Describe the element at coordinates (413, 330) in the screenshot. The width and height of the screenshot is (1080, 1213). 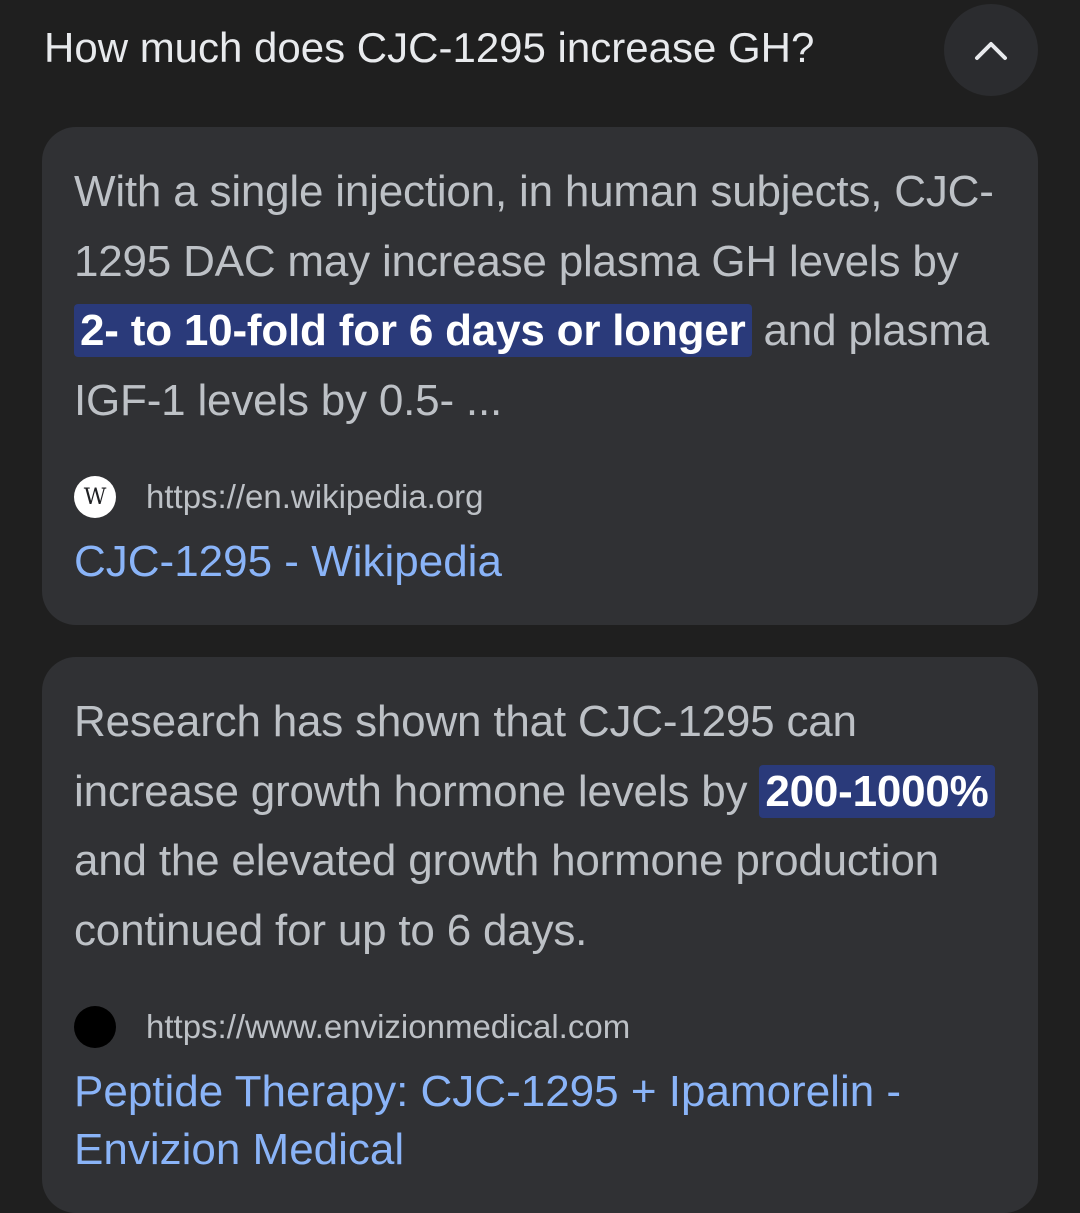
I see `snippet-highlight: 2- to 10-fold for 6 days or longer` at that location.